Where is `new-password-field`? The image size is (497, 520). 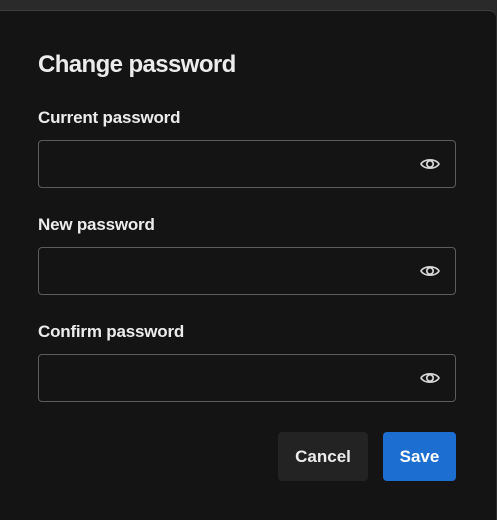
new-password-field is located at coordinates (247, 271).